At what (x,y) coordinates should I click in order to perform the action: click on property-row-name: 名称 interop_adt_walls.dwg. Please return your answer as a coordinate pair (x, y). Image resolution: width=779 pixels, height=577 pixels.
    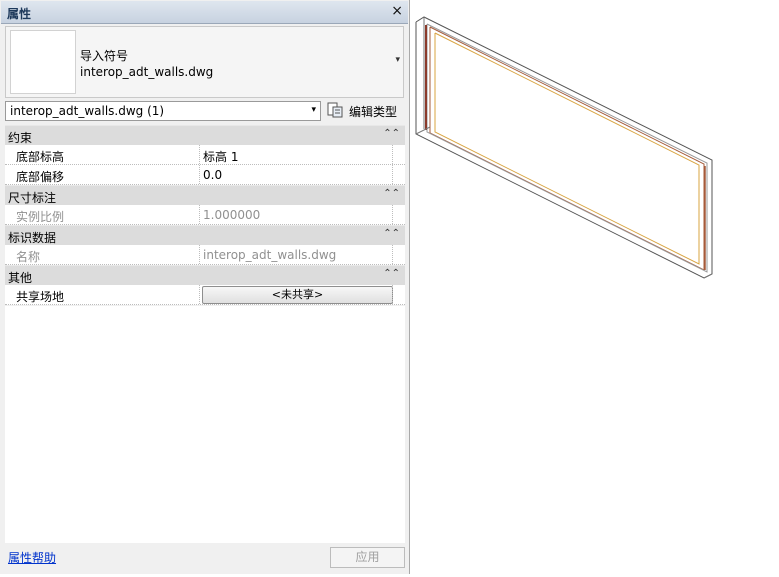
    Looking at the image, I should click on (205, 255).